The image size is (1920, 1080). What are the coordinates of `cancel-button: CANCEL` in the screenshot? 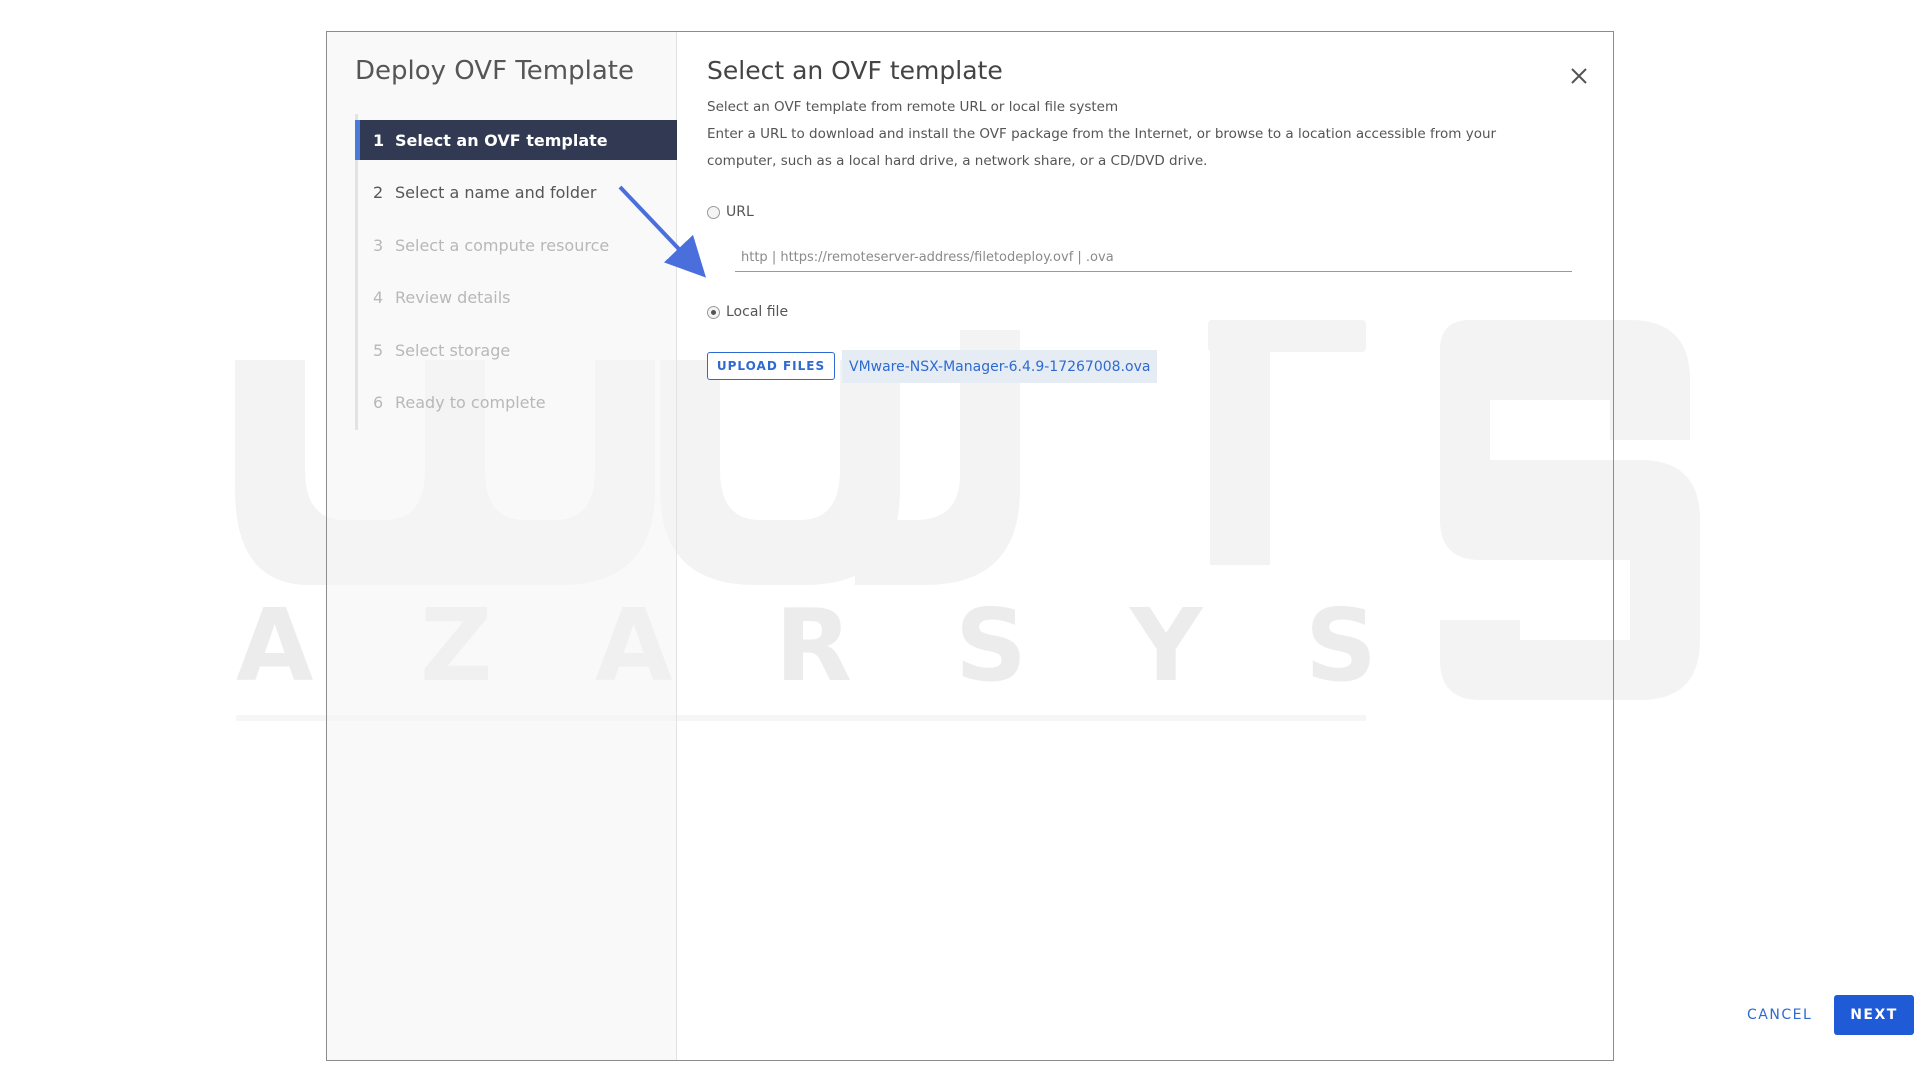 It's located at (1779, 1015).